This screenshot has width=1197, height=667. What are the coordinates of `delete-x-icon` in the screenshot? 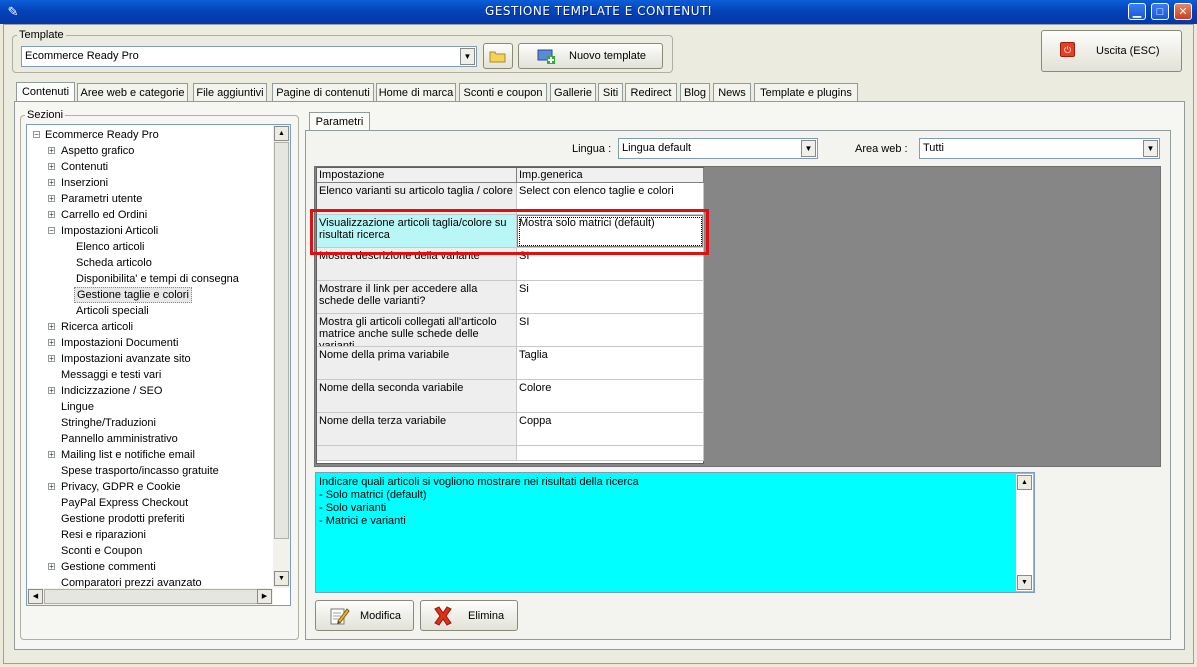 It's located at (443, 616).